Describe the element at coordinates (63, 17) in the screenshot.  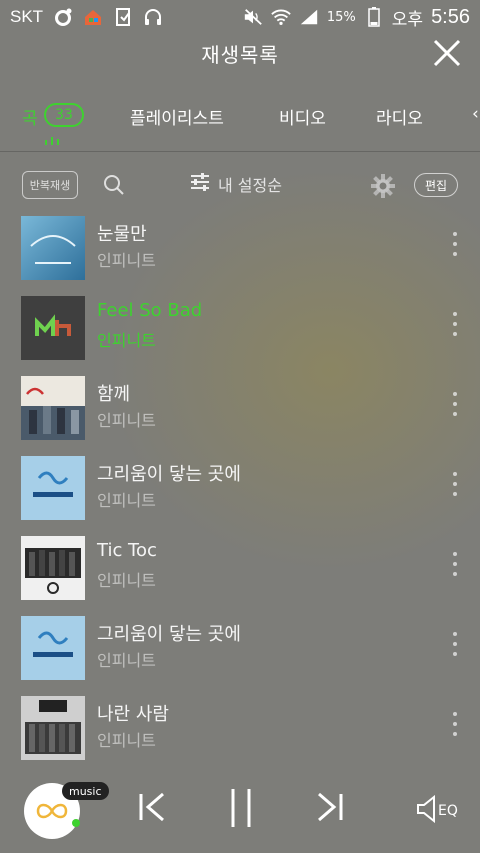
I see `circle-icon` at that location.